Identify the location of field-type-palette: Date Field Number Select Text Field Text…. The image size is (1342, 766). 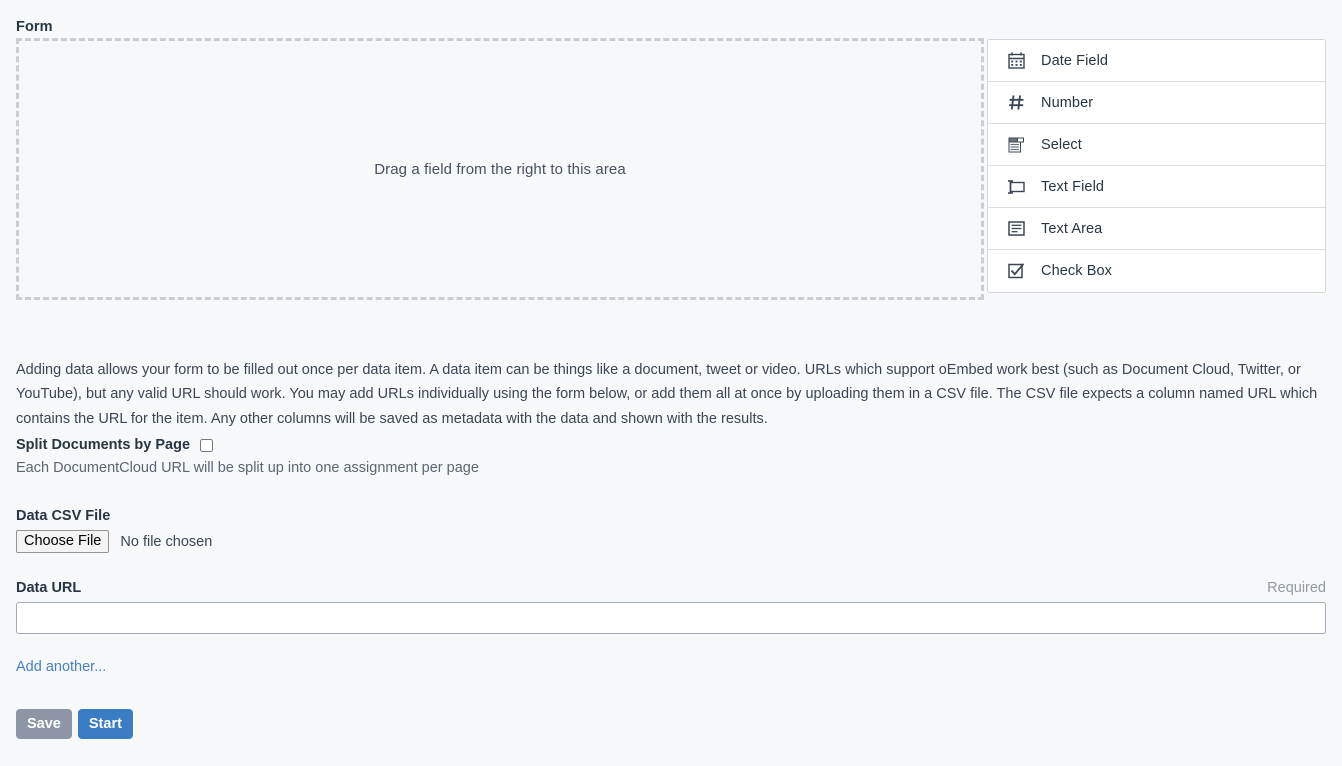
(1156, 166).